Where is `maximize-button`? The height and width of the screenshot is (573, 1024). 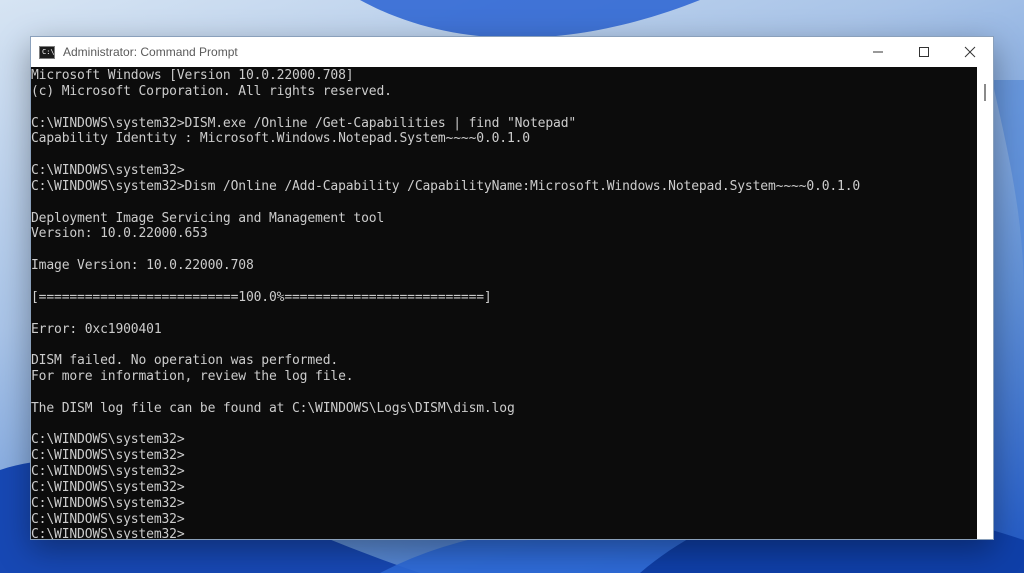 maximize-button is located at coordinates (924, 52).